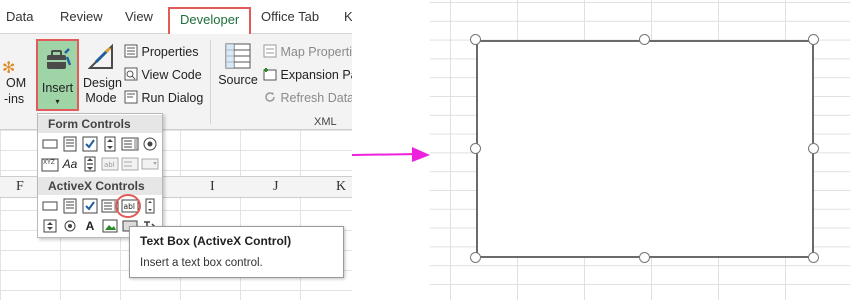  I want to click on expansion-packs-button: Expansion Pa, so click(307, 75).